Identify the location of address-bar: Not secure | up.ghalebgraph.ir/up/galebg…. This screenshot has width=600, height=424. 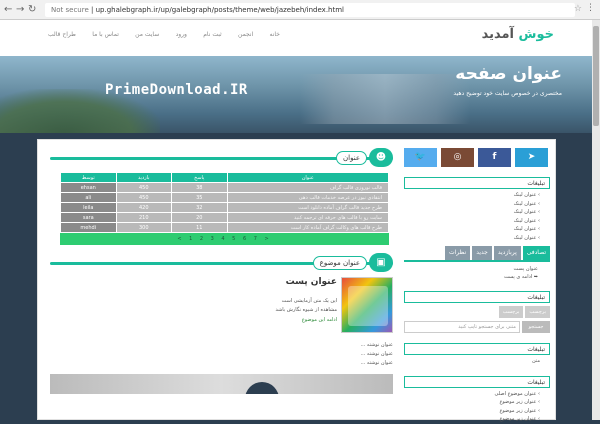
(310, 10).